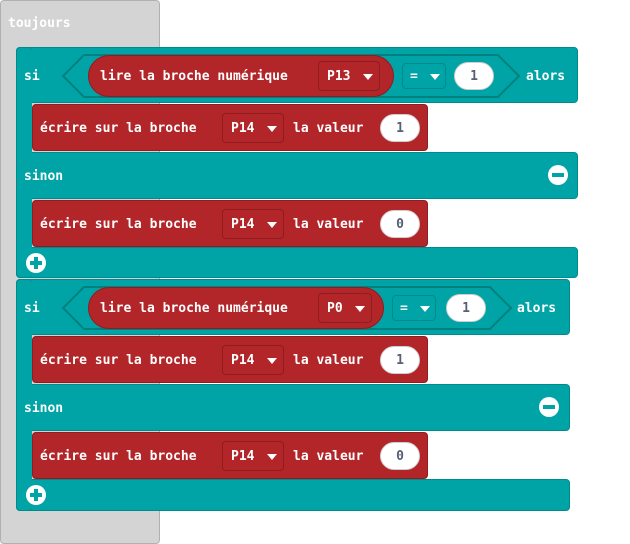 This screenshot has height=544, width=630. I want to click on pin-dropdown-1: P13, so click(349, 76).